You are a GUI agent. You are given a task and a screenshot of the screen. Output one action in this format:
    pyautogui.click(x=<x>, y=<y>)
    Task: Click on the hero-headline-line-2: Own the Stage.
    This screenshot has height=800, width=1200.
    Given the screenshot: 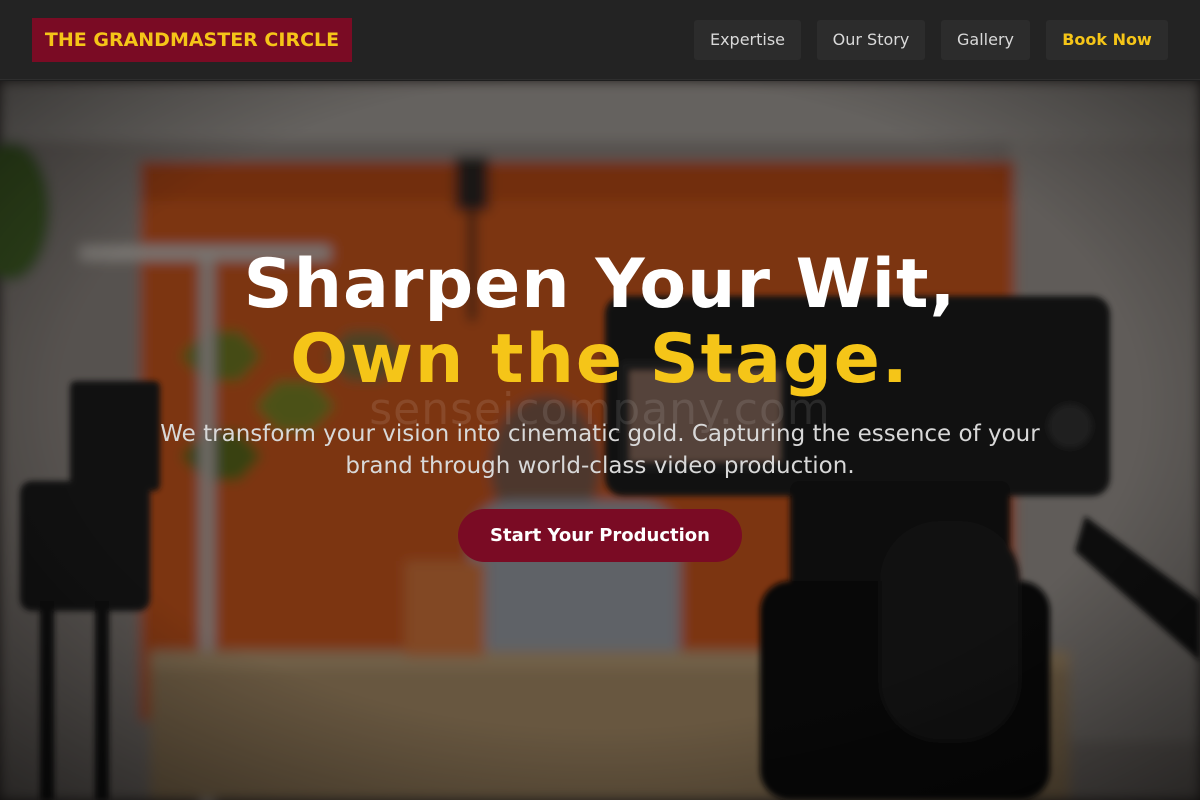 What is the action you would take?
    pyautogui.click(x=600, y=359)
    